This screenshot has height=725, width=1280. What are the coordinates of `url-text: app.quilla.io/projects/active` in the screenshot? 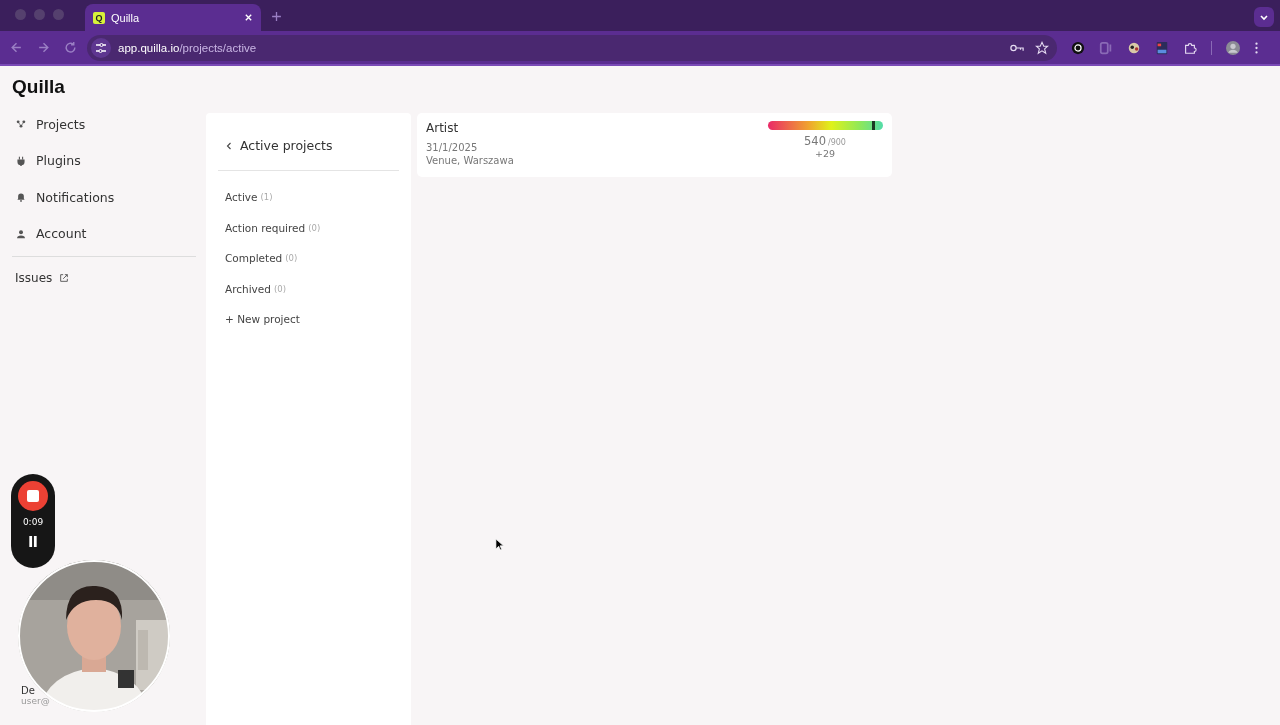 It's located at (187, 47).